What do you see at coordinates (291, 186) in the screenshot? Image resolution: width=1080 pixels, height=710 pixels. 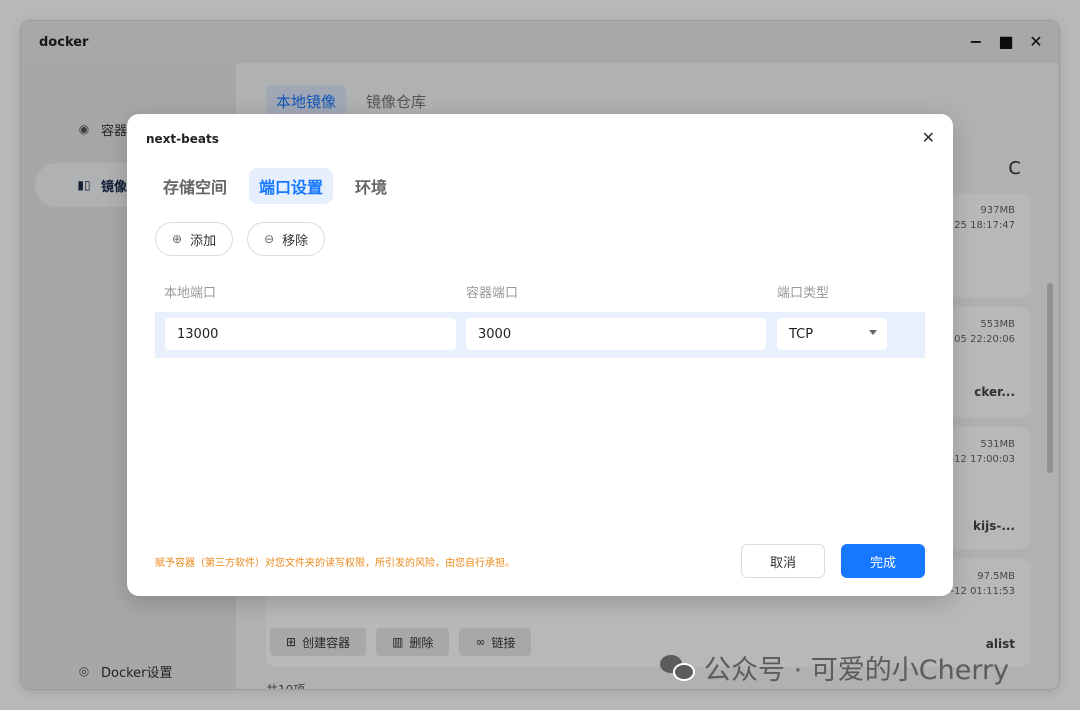 I see `tab-port-settings: 端口设置` at bounding box center [291, 186].